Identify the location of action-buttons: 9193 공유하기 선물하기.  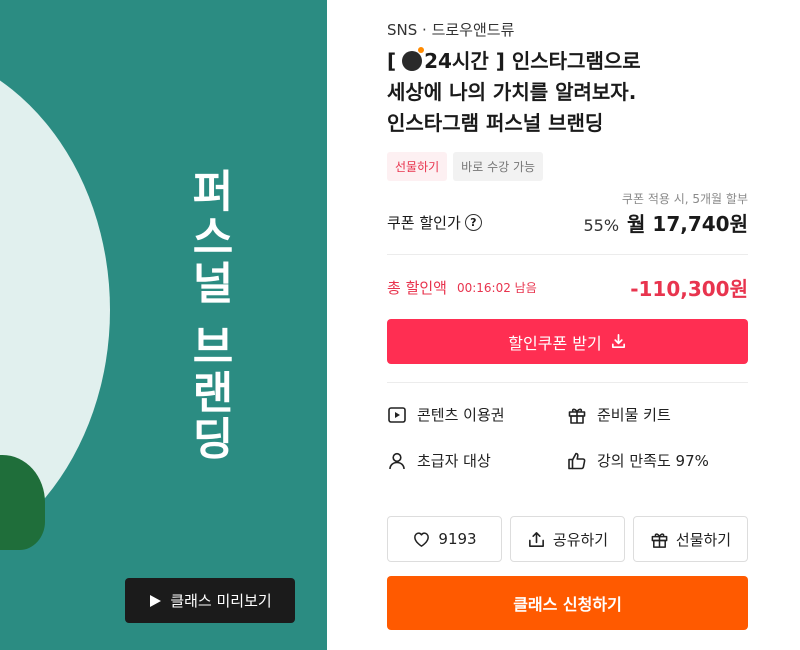
(567, 539).